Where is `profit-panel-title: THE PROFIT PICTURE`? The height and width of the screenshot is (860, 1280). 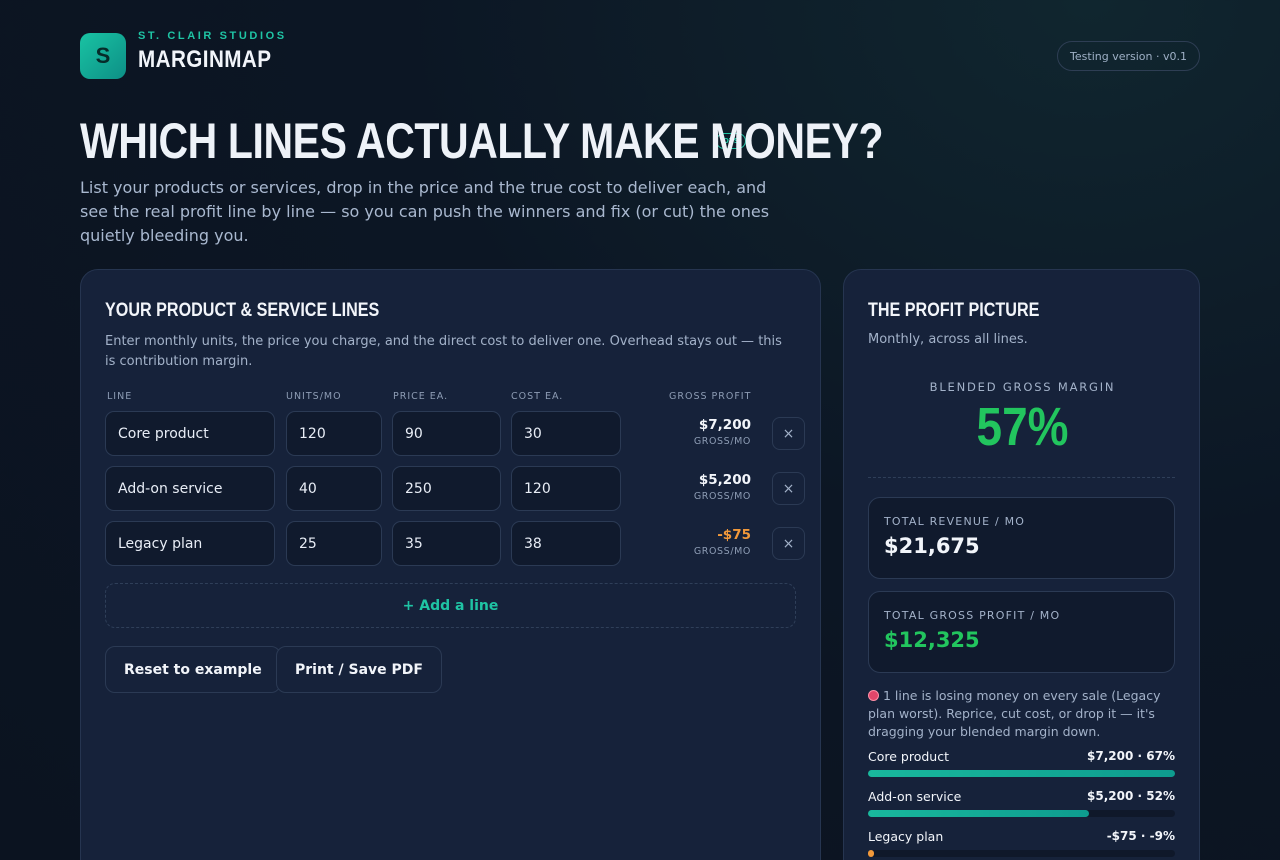 profit-panel-title: THE PROFIT PICTURE is located at coordinates (954, 310).